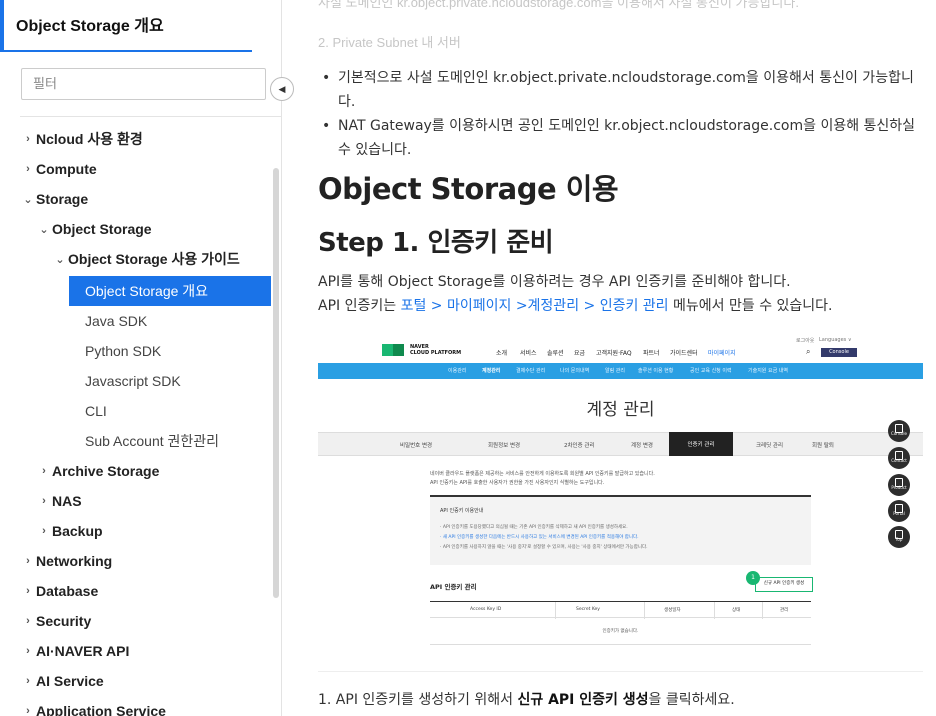 The width and height of the screenshot is (936, 716). I want to click on nav-item-ncloud-env: › Ncloud 사용 환경, so click(81, 139).